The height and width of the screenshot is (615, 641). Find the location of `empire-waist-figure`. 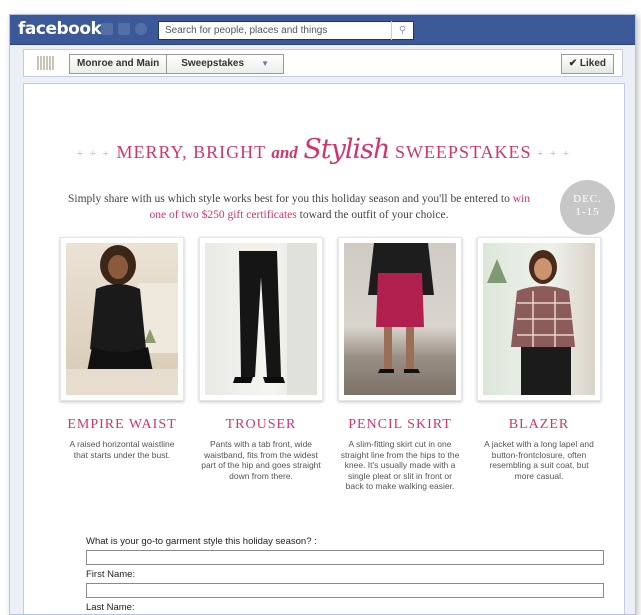

empire-waist-figure is located at coordinates (122, 320).